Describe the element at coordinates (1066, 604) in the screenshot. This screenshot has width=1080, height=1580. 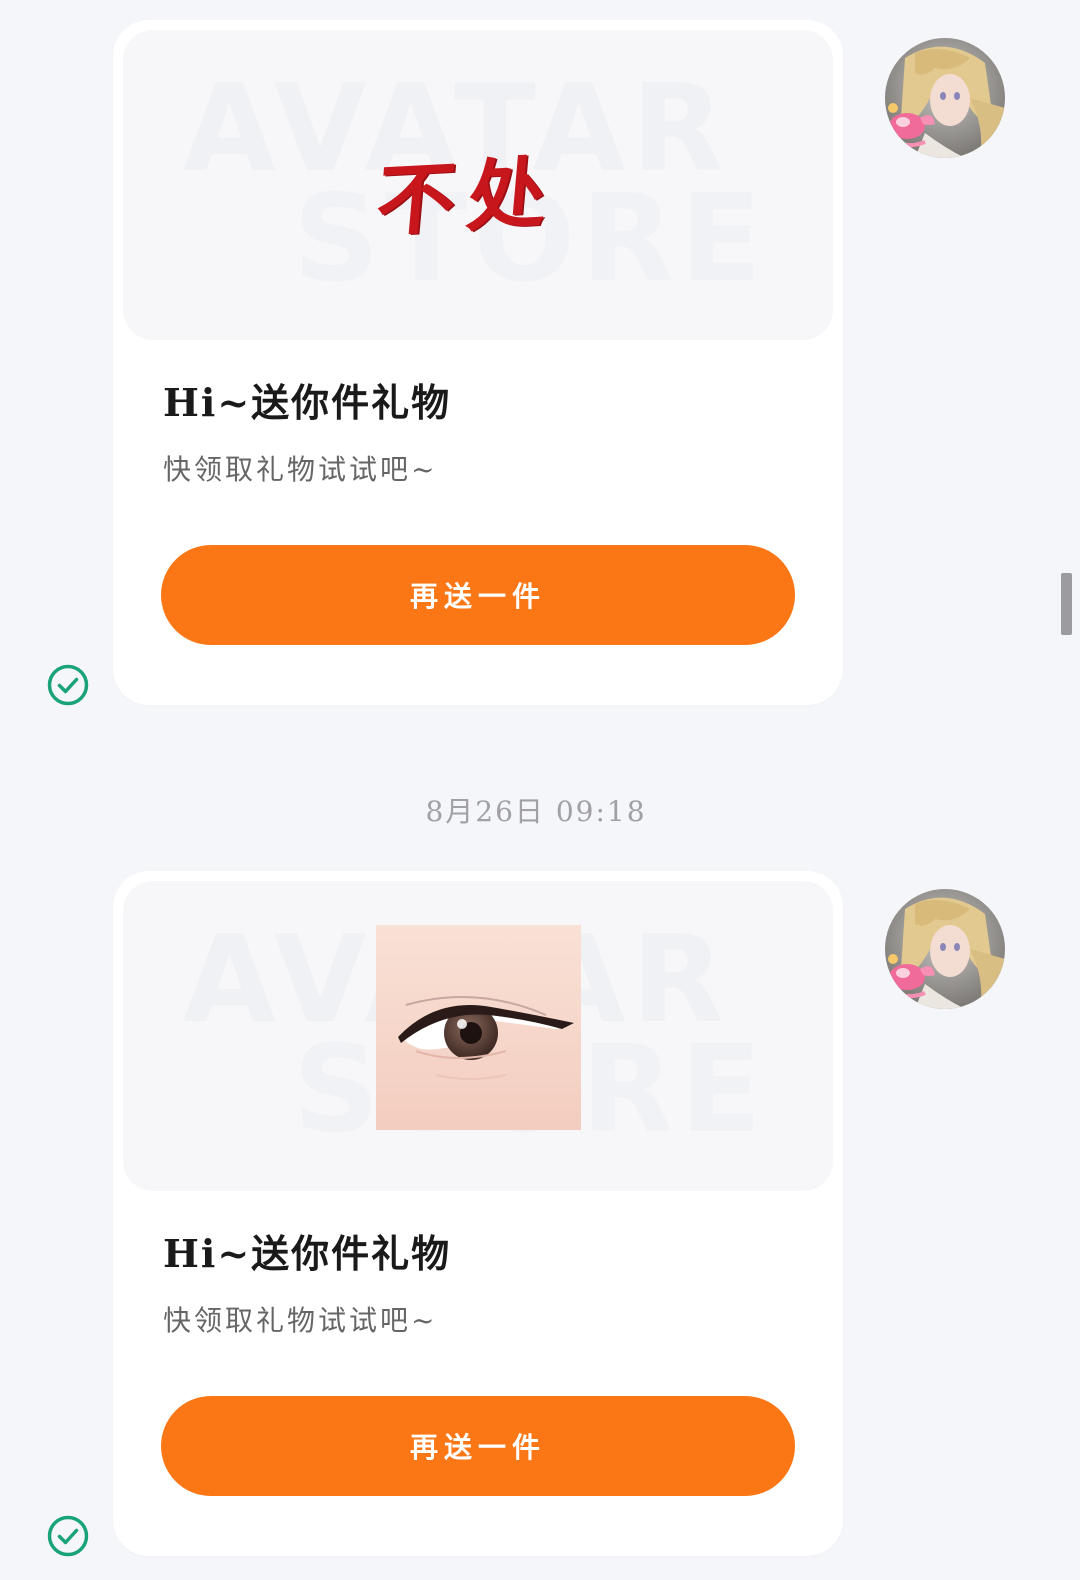
I see `scrollbar-thumb` at that location.